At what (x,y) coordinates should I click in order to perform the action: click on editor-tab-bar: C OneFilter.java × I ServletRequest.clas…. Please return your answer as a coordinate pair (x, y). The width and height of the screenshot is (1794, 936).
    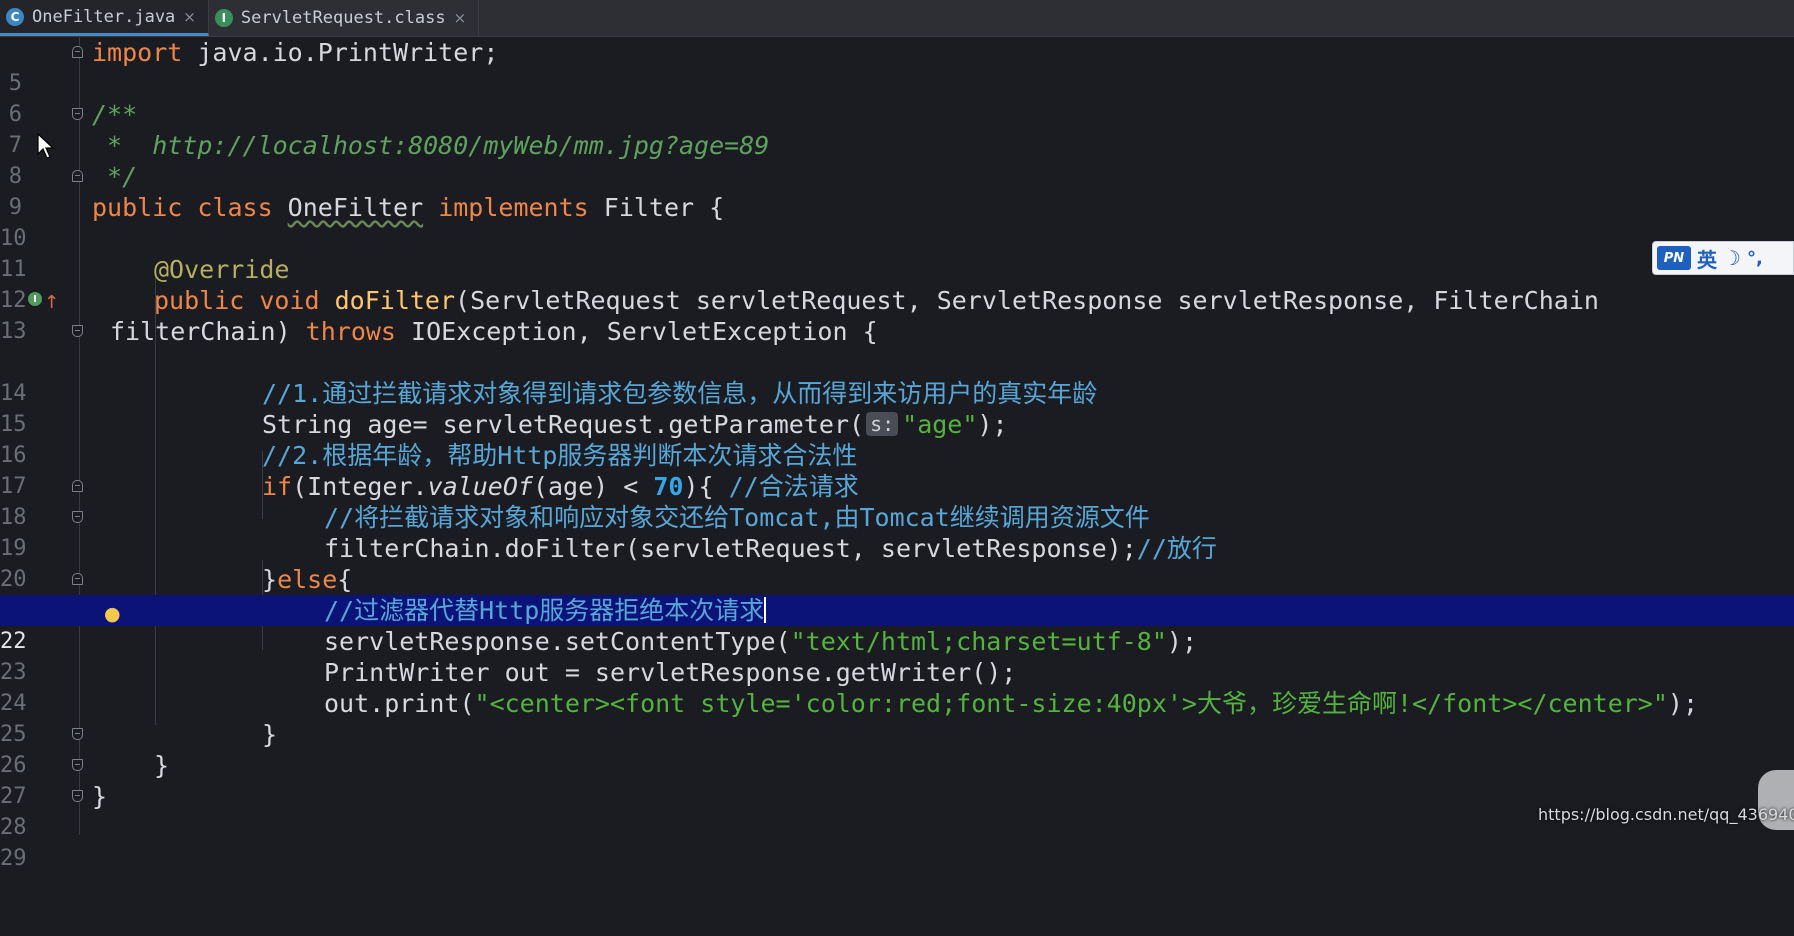
    Looking at the image, I should click on (897, 18).